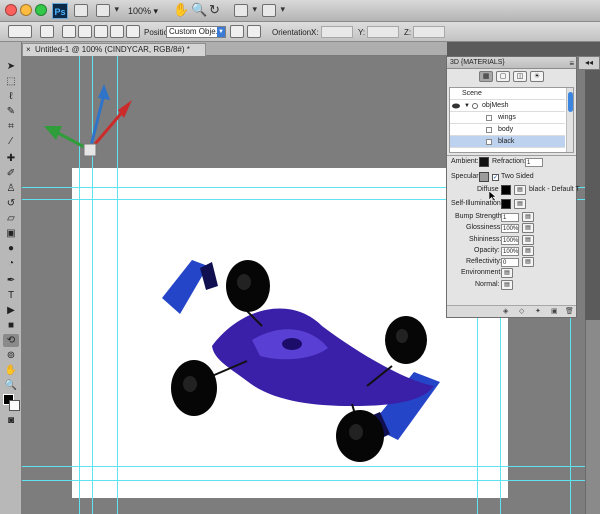 This screenshot has width=600, height=514. I want to click on brush-tool-icon: ✐, so click(11, 173).